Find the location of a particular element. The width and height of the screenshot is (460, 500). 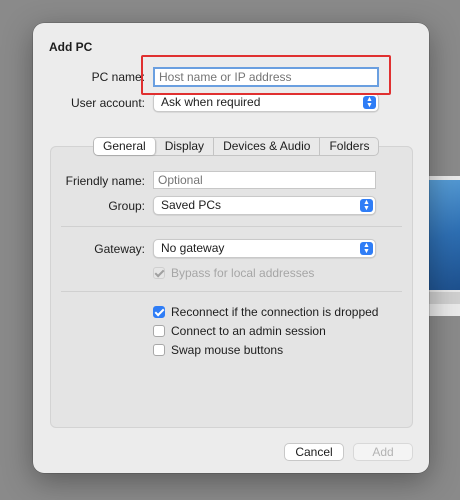

tab-devices-audio: Devices & Audio is located at coordinates (267, 146).